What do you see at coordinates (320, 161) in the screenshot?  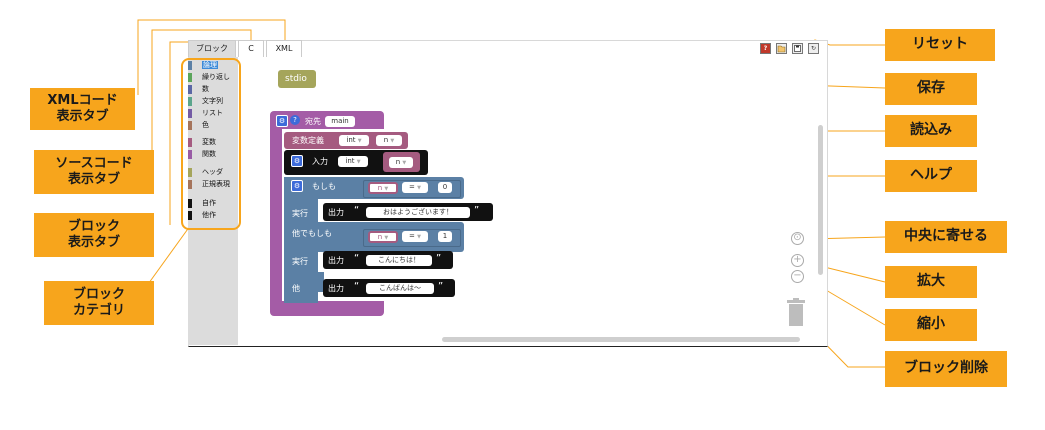 I see `input-block-label: 入力` at bounding box center [320, 161].